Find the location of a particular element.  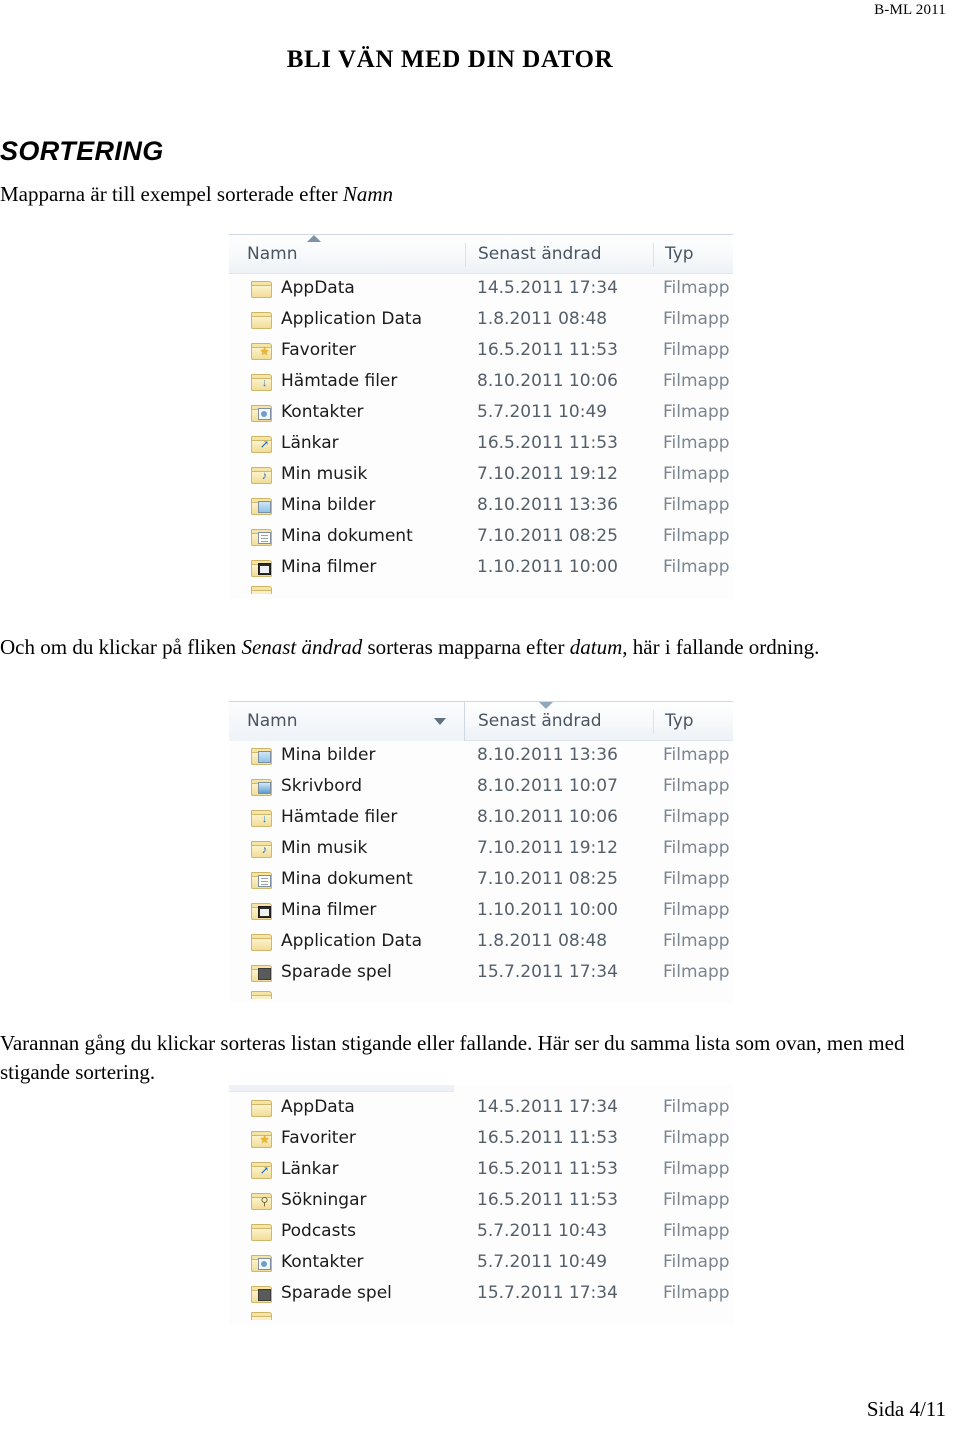

file-name: Skrivbord is located at coordinates (322, 786).